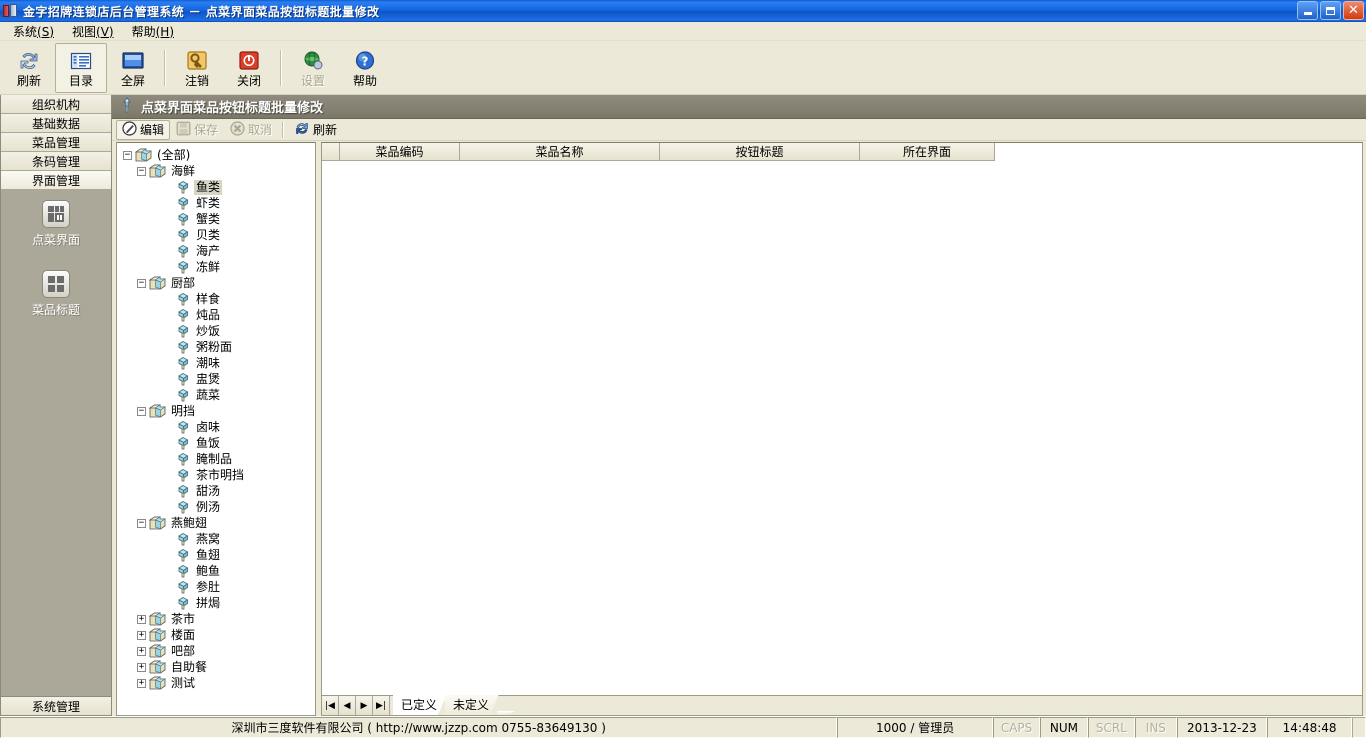 The height and width of the screenshot is (738, 1366). Describe the element at coordinates (218, 379) in the screenshot. I see `tree-node-item: 盅煲` at that location.